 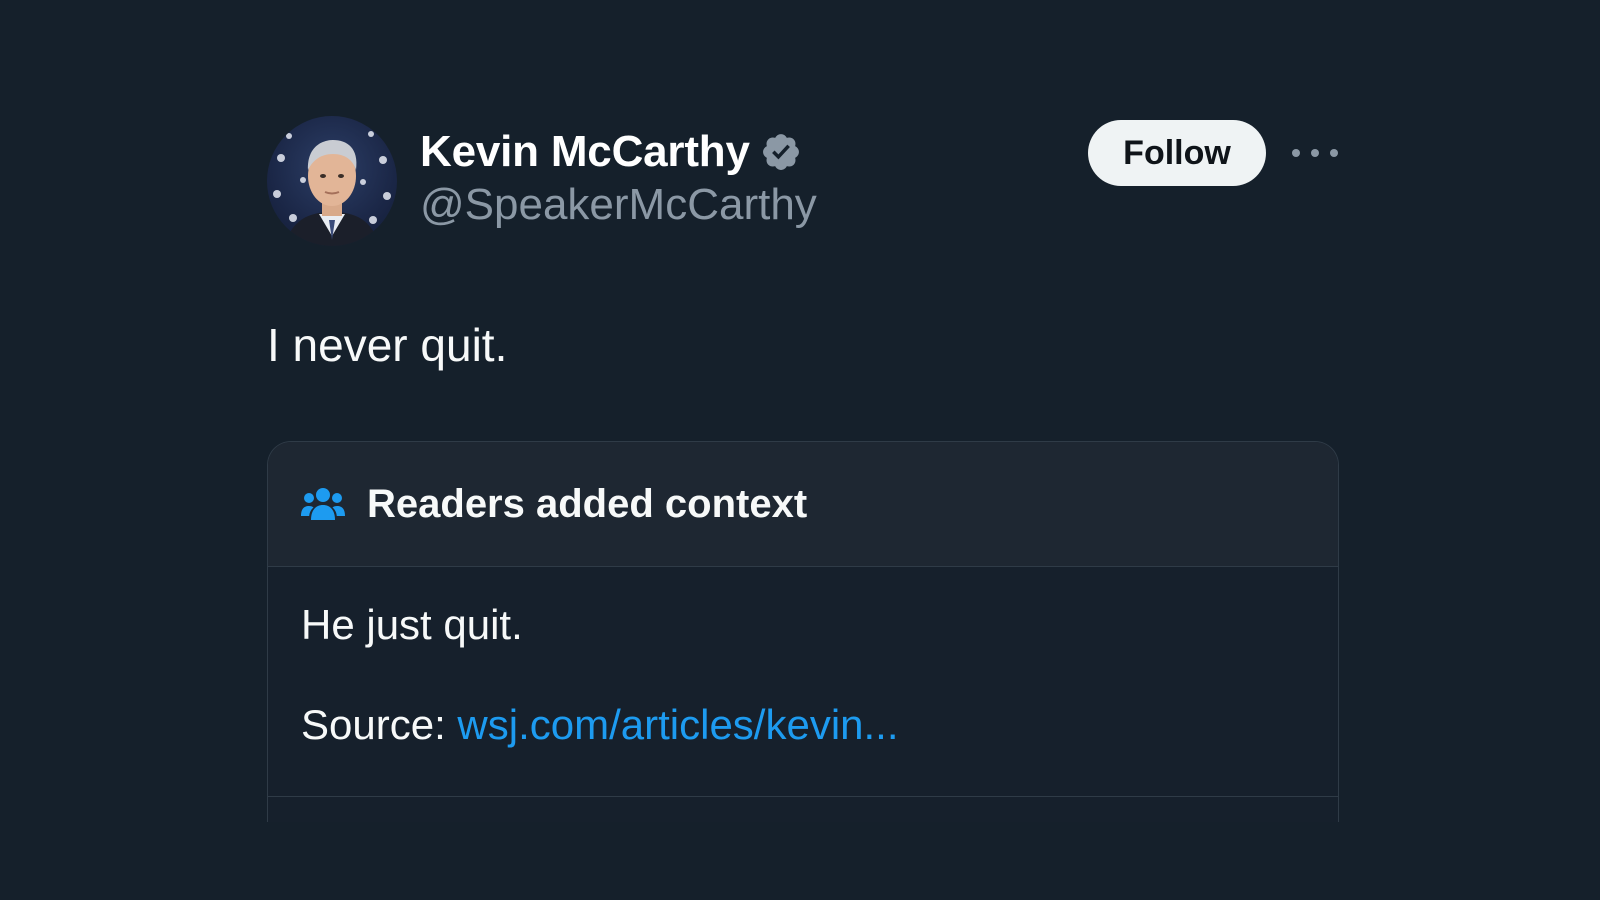 I want to click on name-row: Kevin McCarthy, so click(x=618, y=152).